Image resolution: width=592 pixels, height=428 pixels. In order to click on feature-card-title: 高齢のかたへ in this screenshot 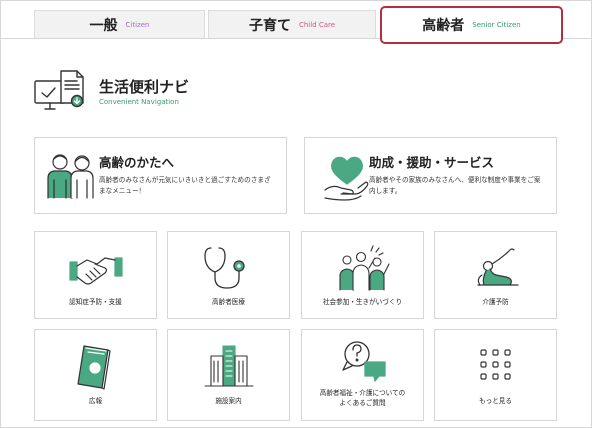, I will do `click(137, 162)`.